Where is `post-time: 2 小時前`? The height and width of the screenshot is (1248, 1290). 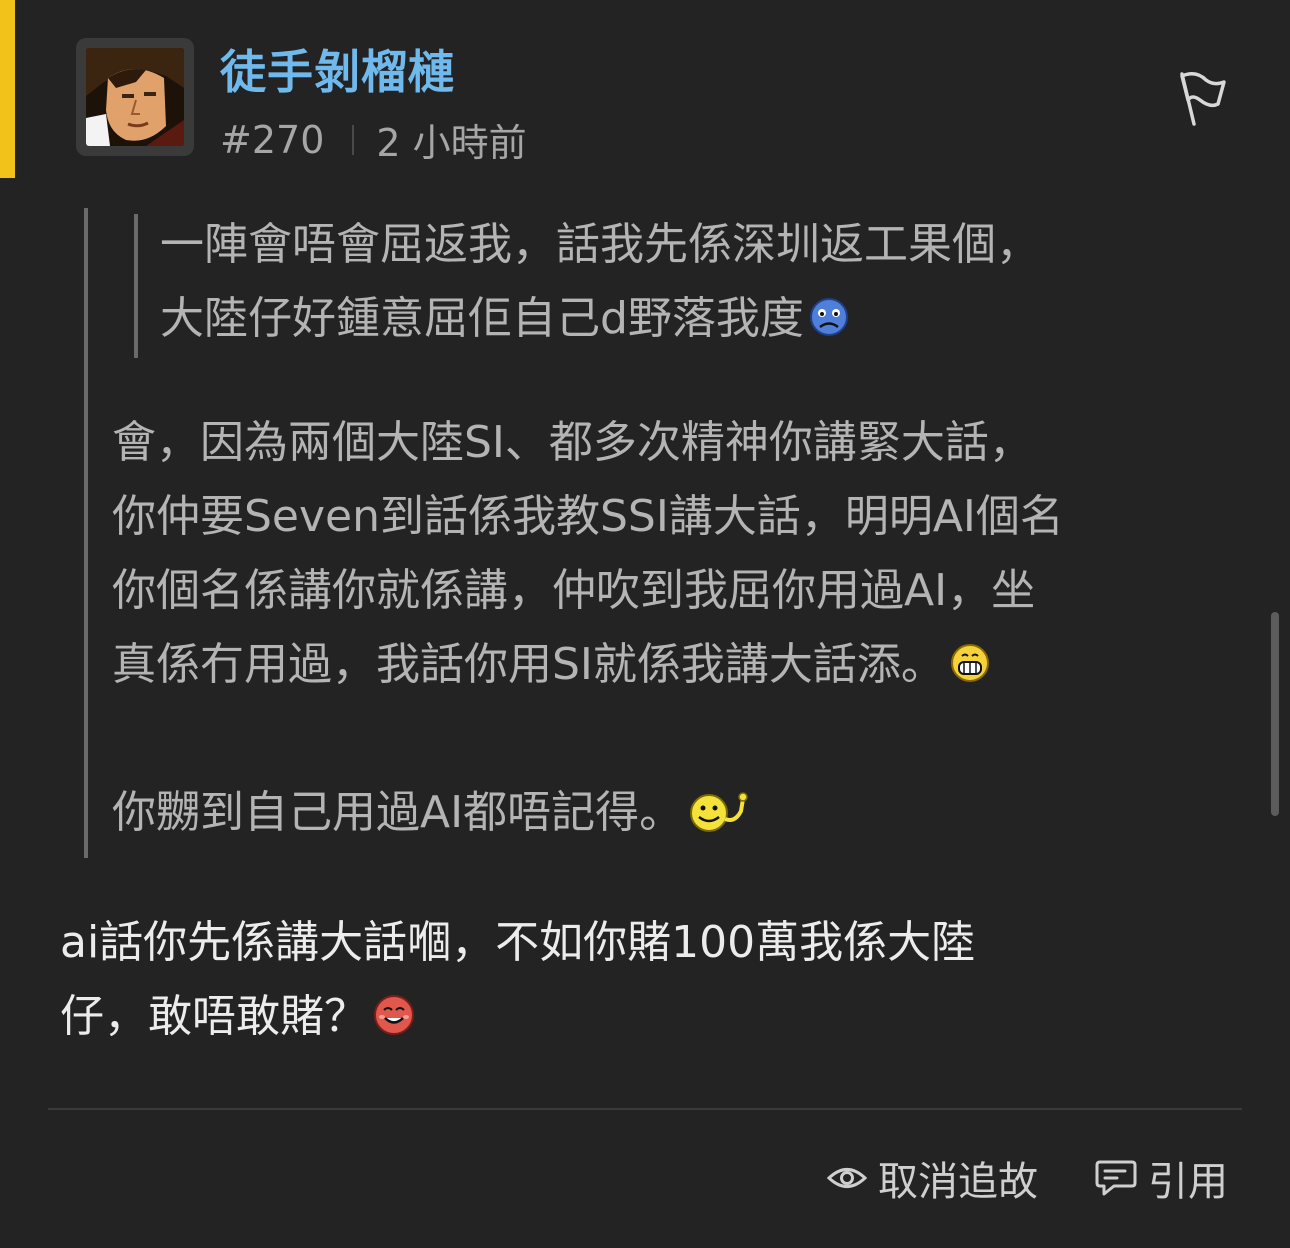 post-time: 2 小時前 is located at coordinates (451, 143).